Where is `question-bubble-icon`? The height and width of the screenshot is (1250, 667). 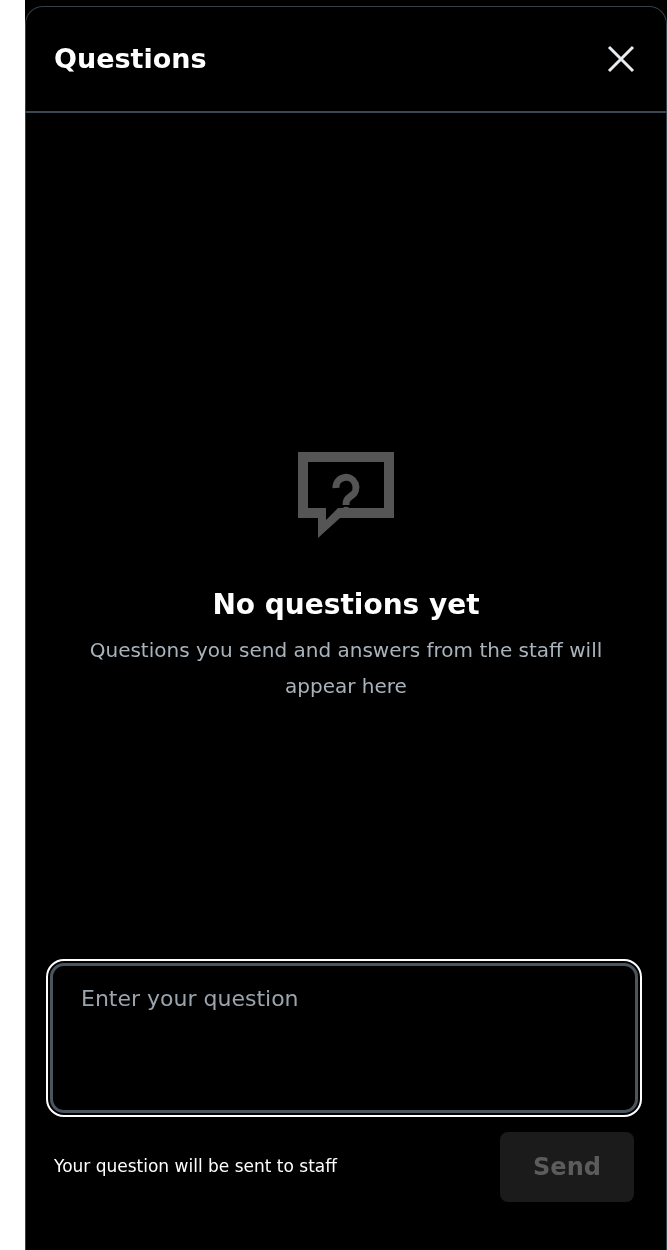
question-bubble-icon is located at coordinates (346, 496).